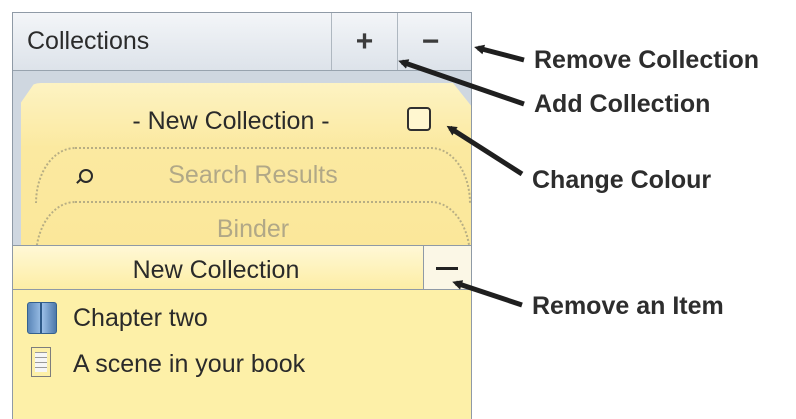 This screenshot has width=796, height=419. What do you see at coordinates (628, 306) in the screenshot?
I see `callout-remove-item: Remove an Item` at bounding box center [628, 306].